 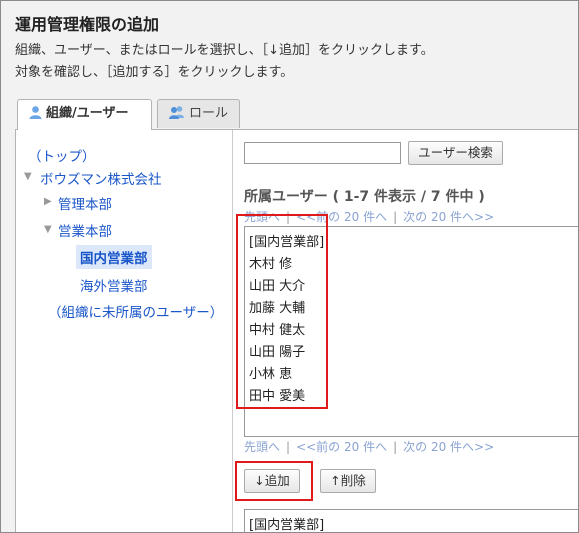 What do you see at coordinates (270, 262) in the screenshot?
I see `list-item: 木村 修` at bounding box center [270, 262].